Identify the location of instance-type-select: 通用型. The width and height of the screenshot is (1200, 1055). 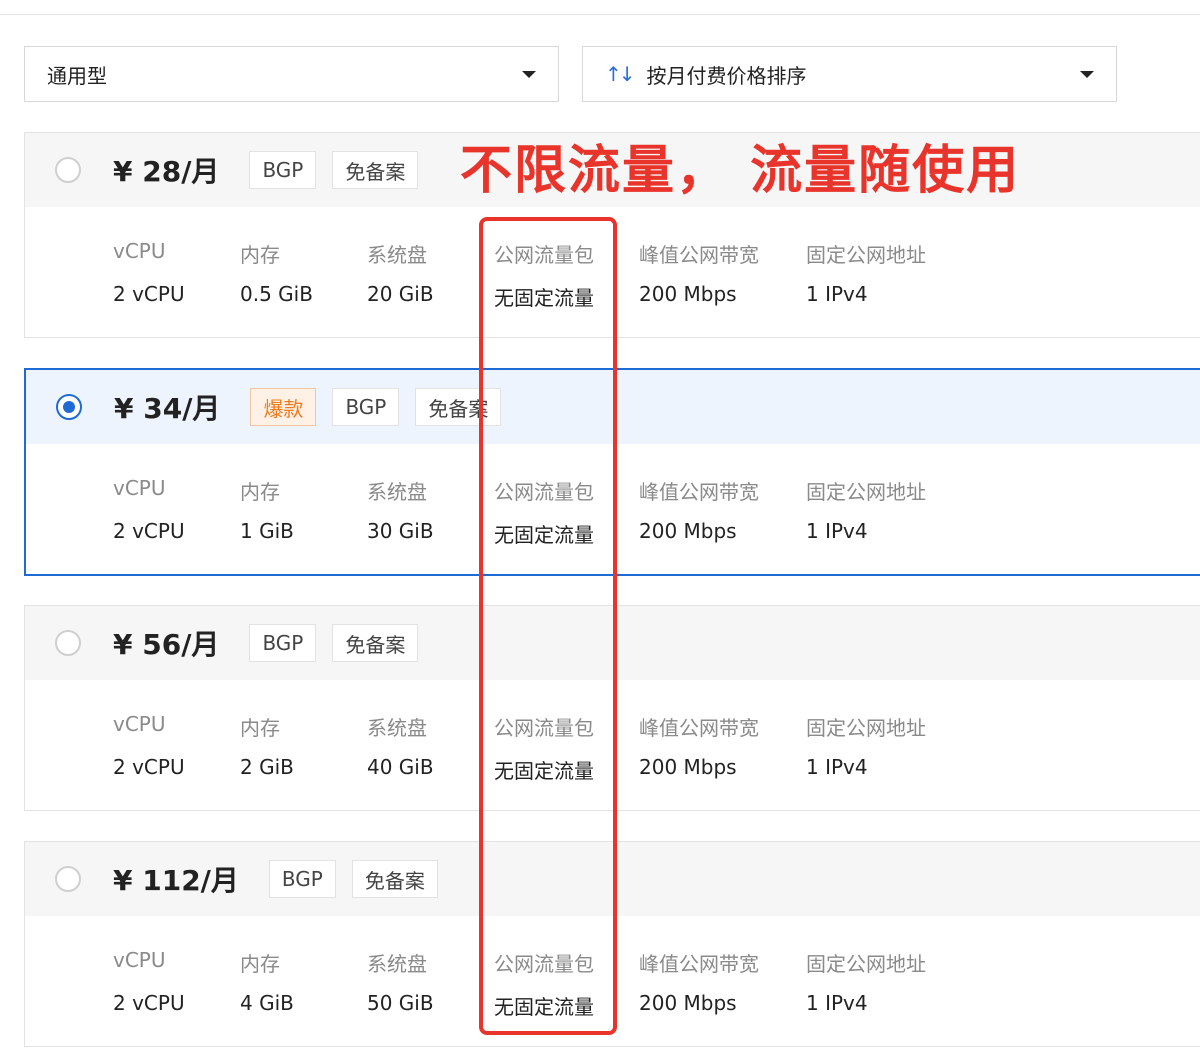
(291, 74).